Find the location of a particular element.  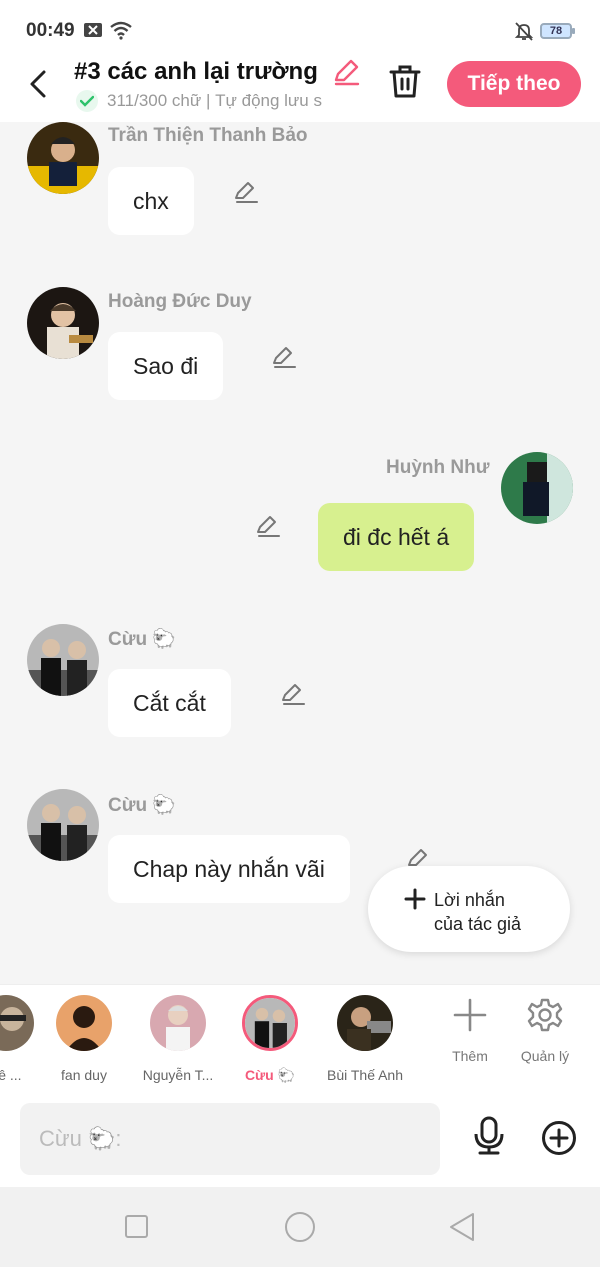

author-note-line1: Lời nhắn is located at coordinates (469, 900).